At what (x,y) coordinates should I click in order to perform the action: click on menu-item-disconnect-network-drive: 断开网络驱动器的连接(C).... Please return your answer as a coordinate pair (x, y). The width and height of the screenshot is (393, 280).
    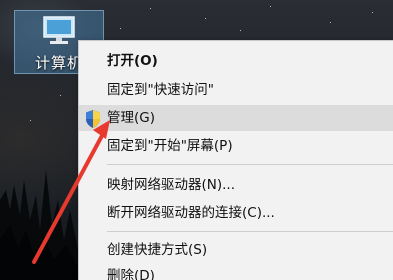
    Looking at the image, I should click on (236, 213).